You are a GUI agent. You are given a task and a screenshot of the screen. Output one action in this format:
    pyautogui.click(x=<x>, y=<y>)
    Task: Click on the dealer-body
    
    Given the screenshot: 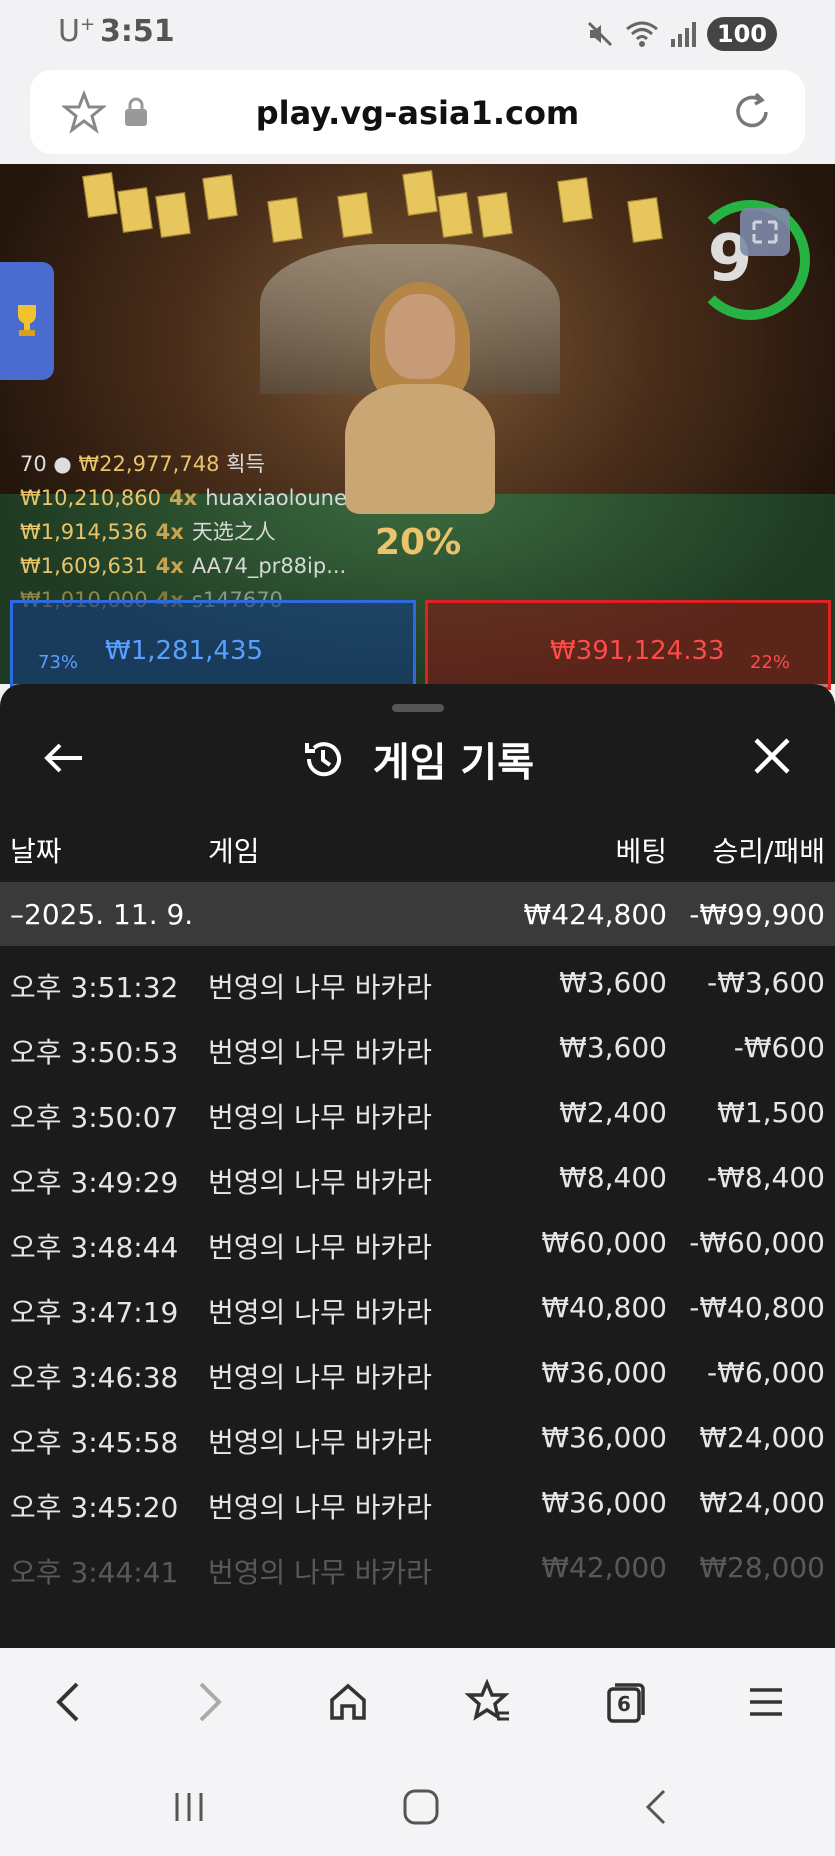 What is the action you would take?
    pyautogui.click(x=420, y=449)
    